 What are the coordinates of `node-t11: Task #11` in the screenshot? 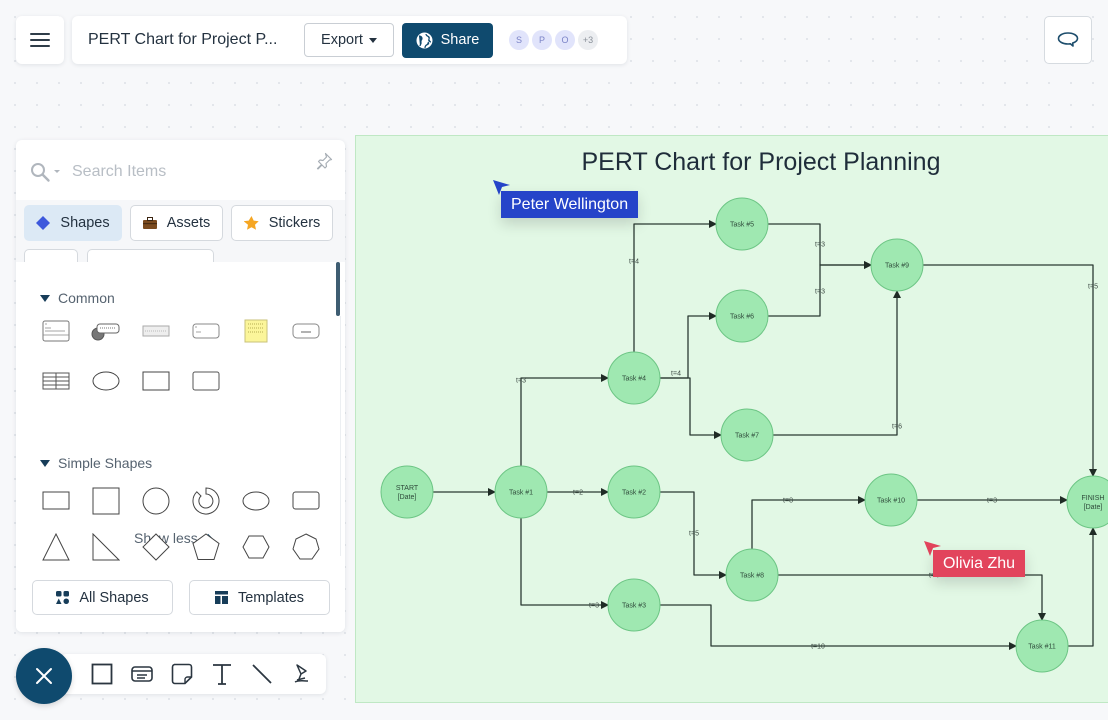 It's located at (1042, 646).